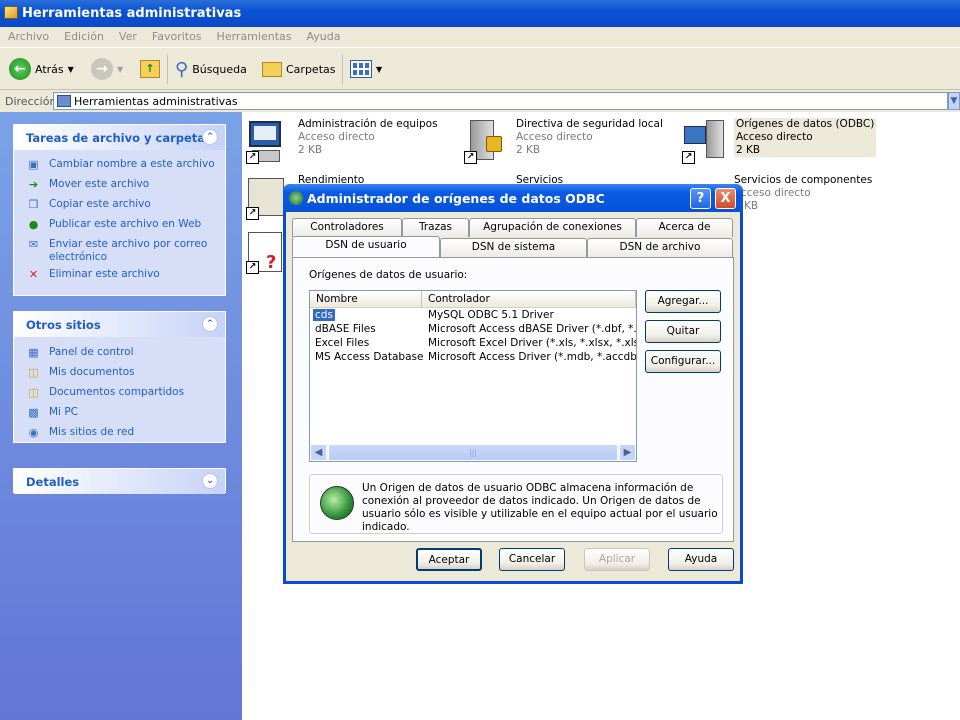 The image size is (960, 720). I want to click on menu-edicion: Edición, so click(83, 35).